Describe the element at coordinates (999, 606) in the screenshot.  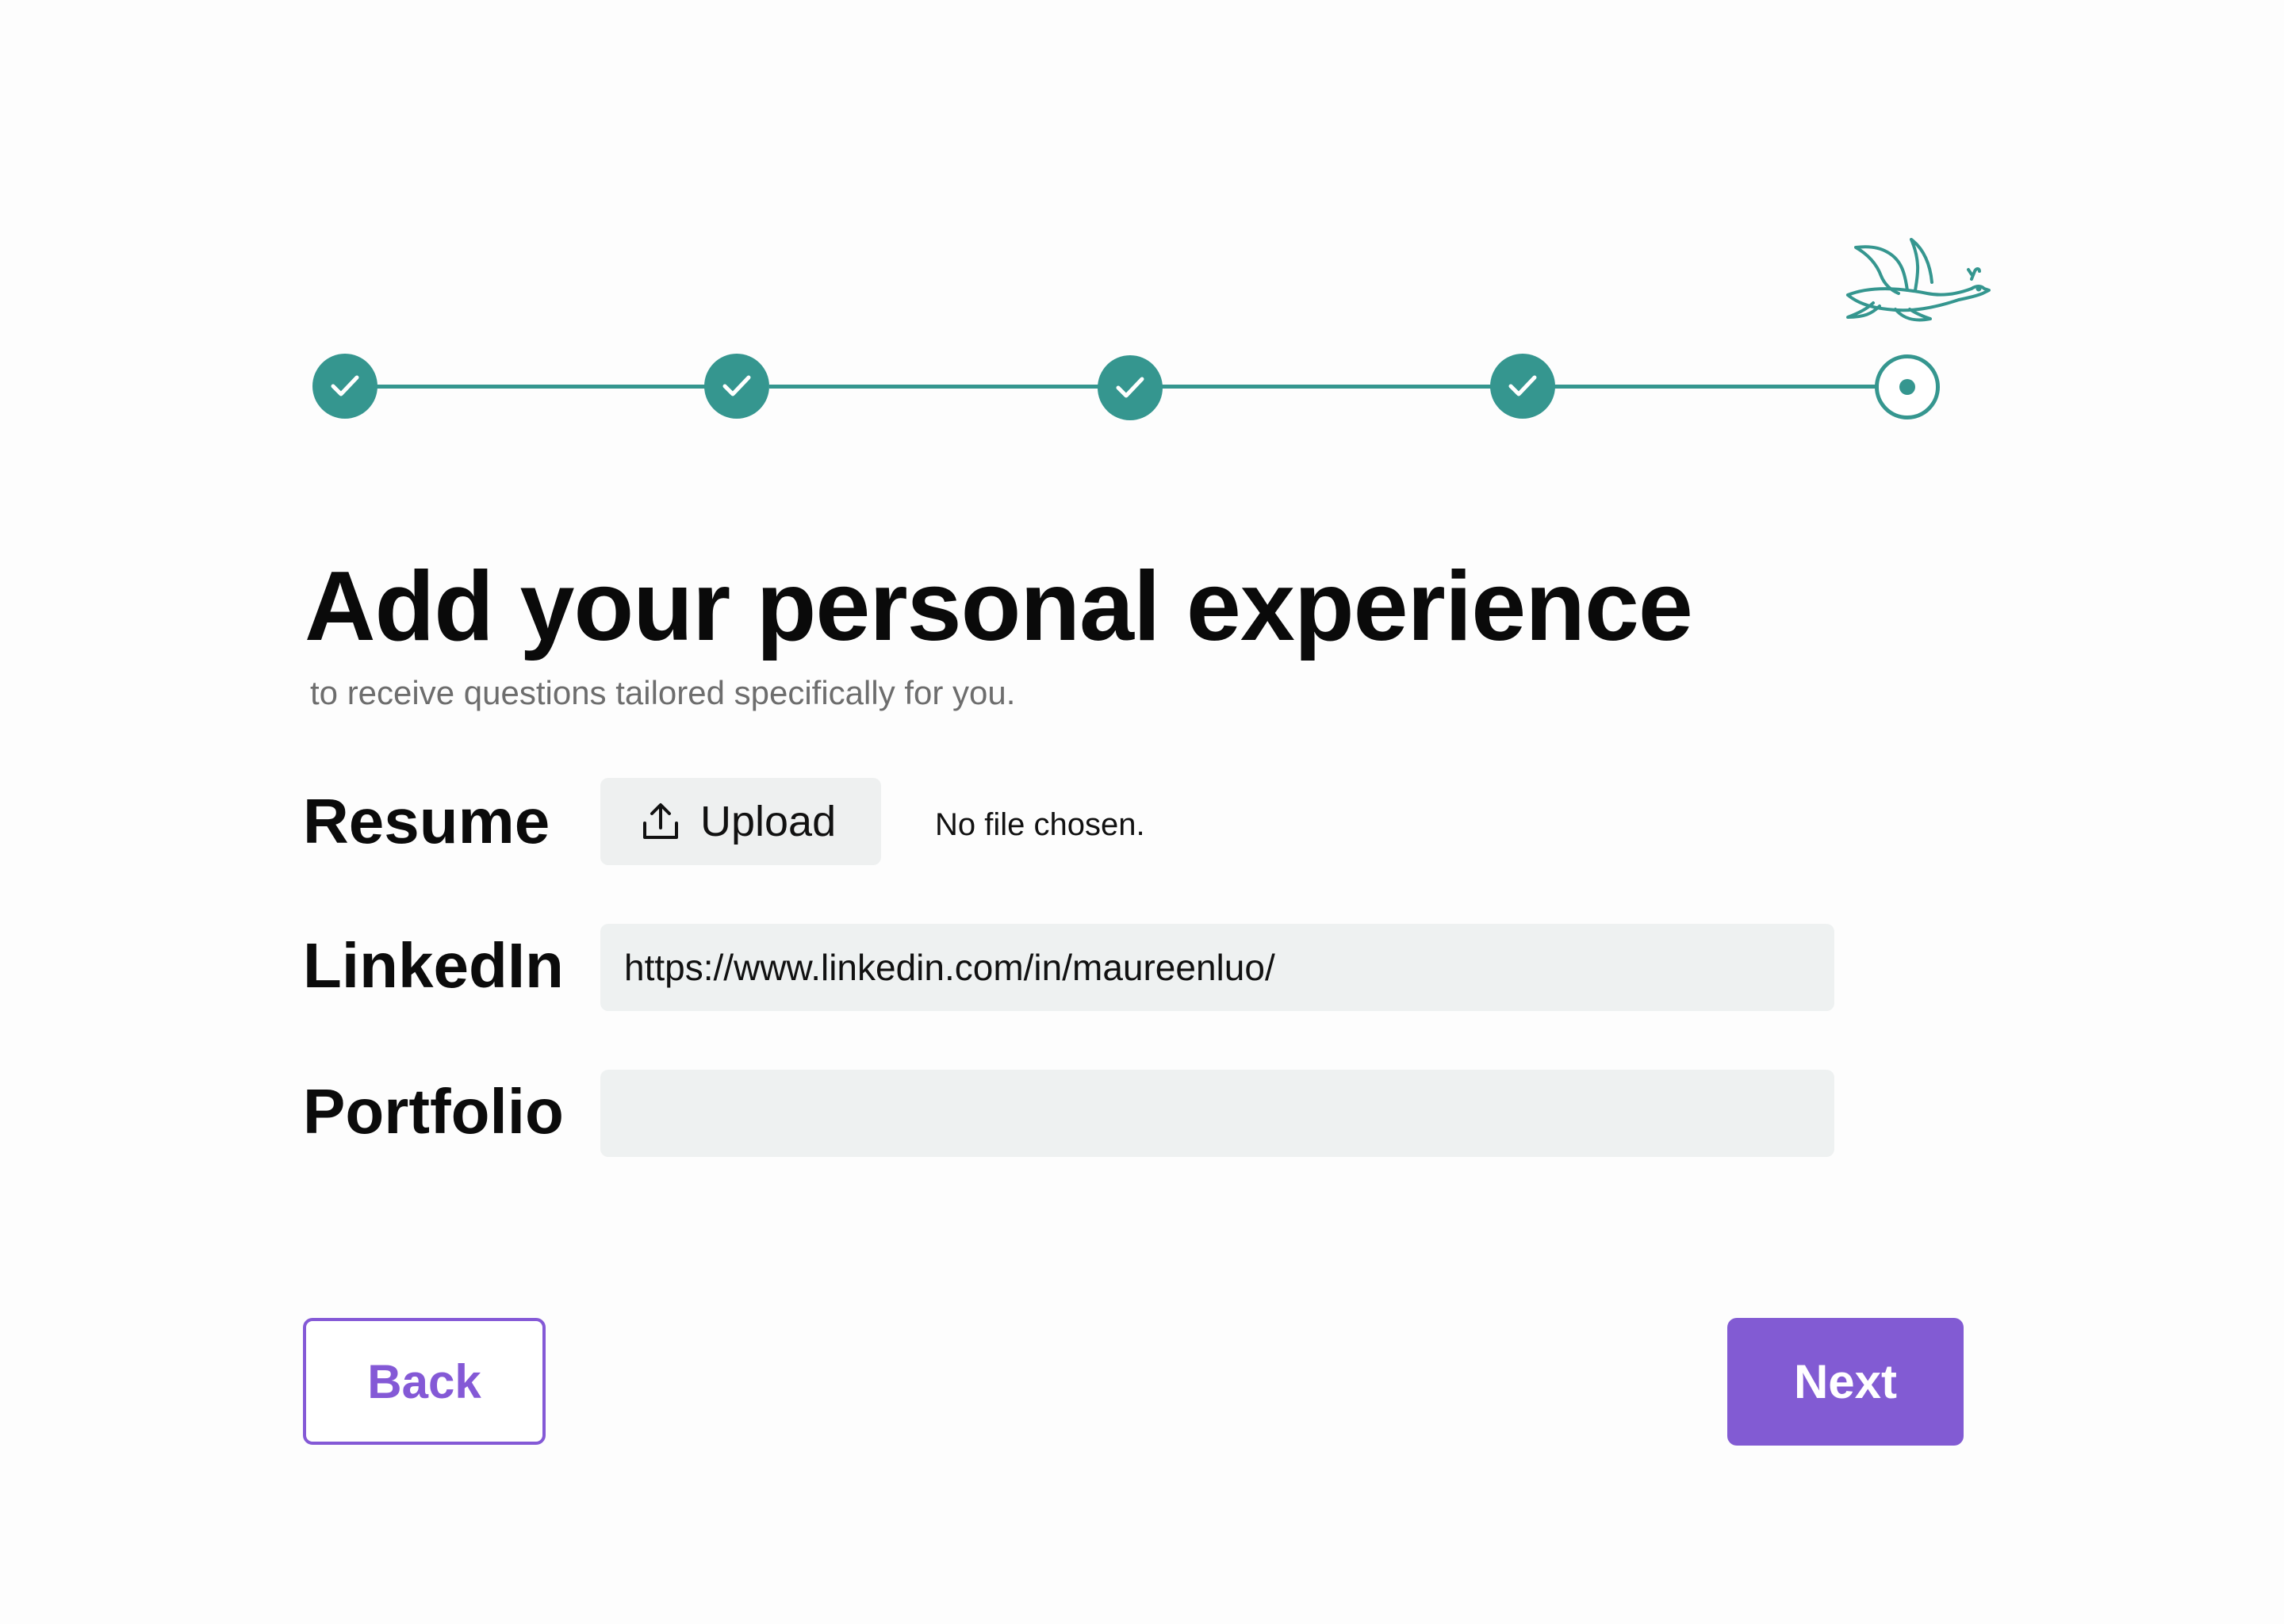
I see `page-title: Add your personal experience` at that location.